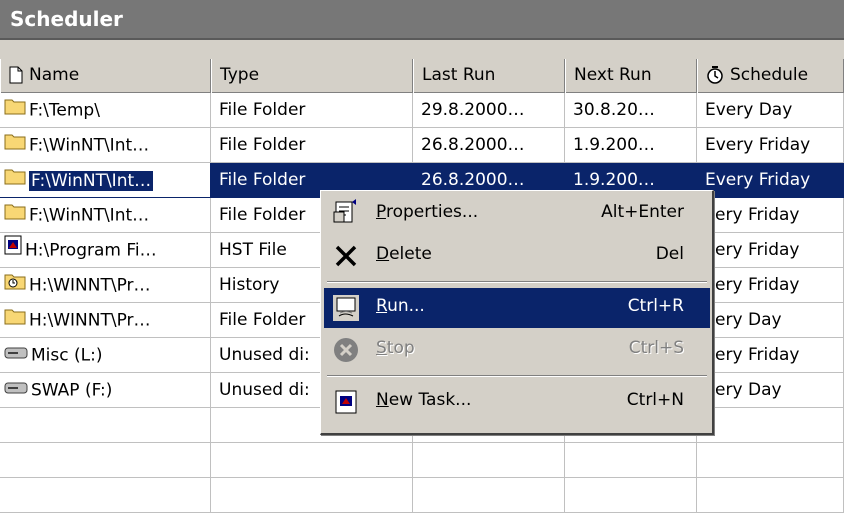 The image size is (844, 513). Describe the element at coordinates (344, 211) in the screenshot. I see `properties-icon` at that location.